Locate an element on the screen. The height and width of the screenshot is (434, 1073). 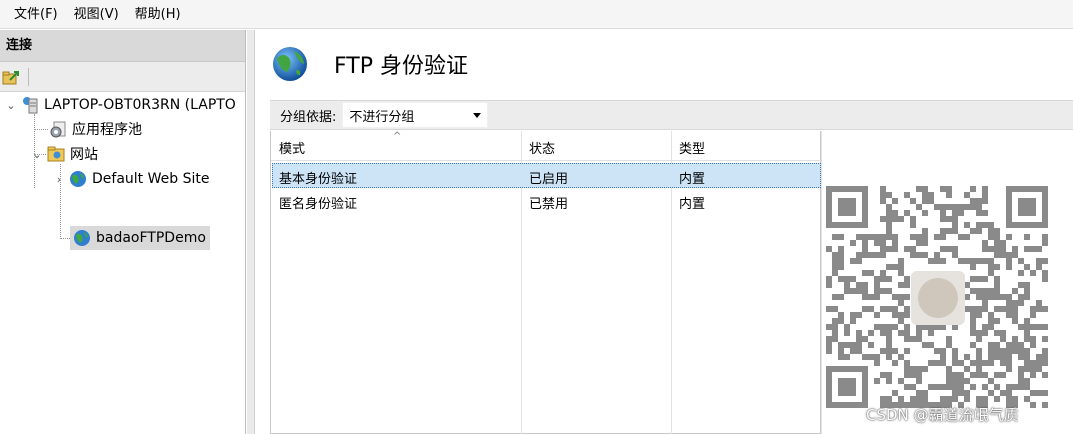
column-header-type: 类型 is located at coordinates (692, 147).